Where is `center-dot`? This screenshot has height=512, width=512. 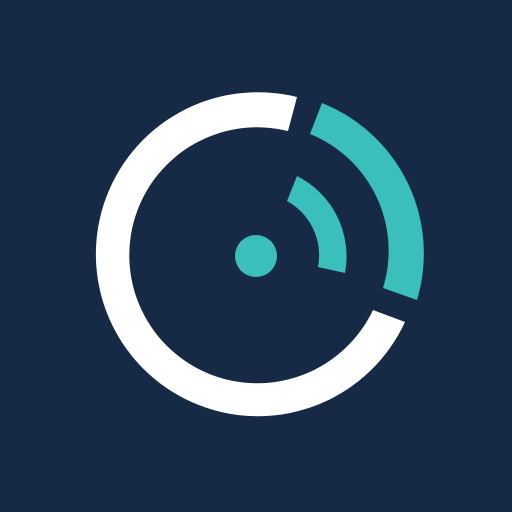 center-dot is located at coordinates (256, 256).